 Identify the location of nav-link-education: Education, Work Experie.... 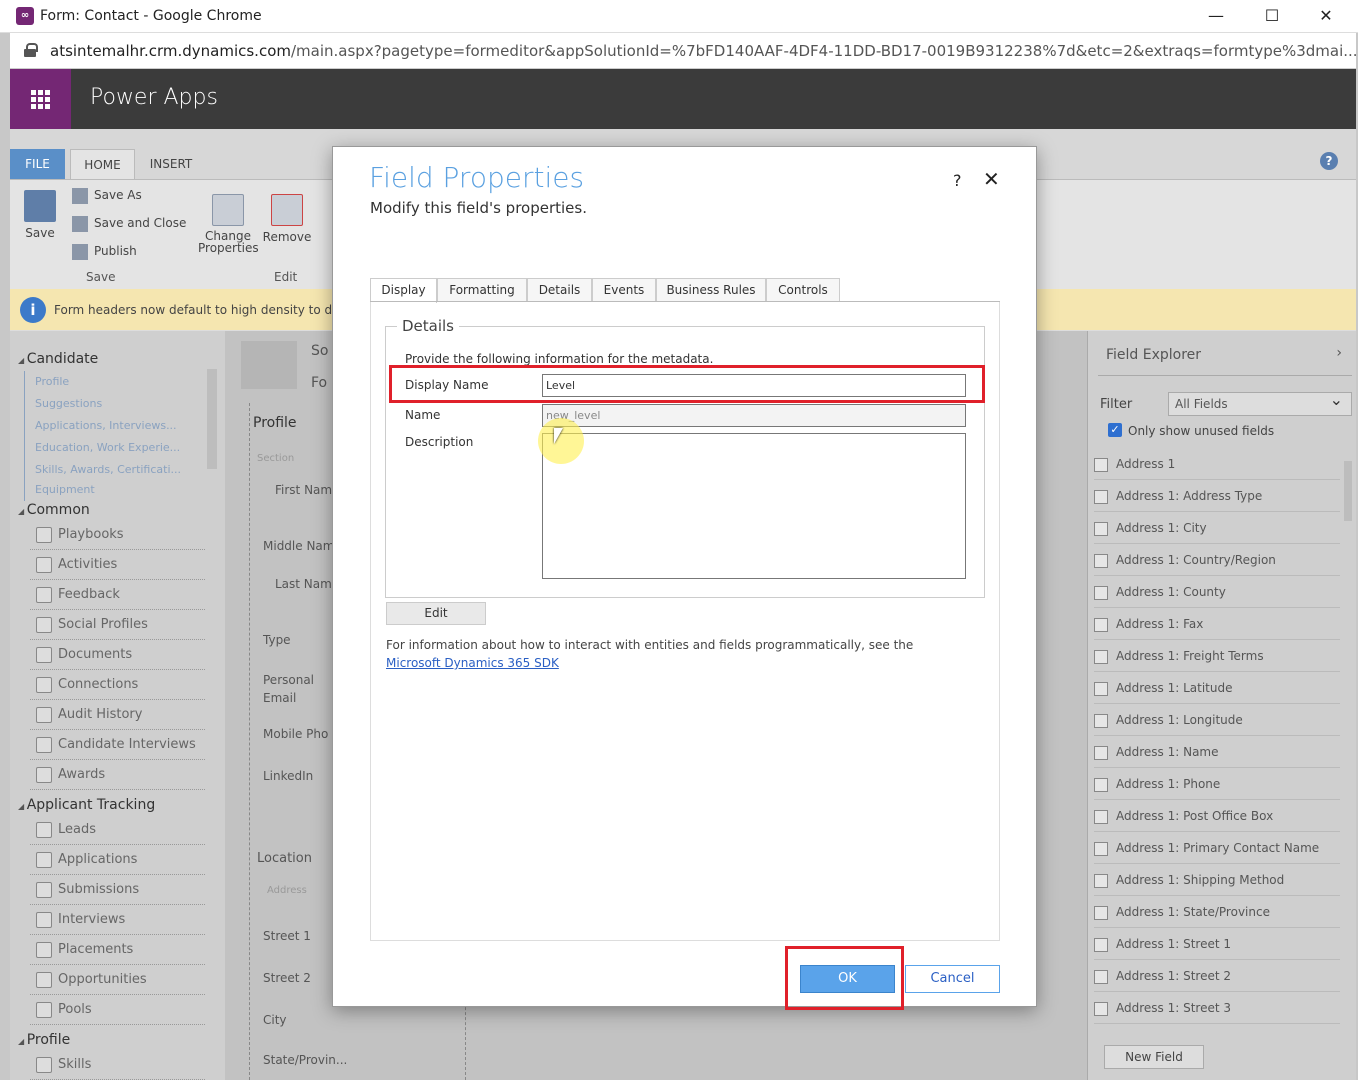
(102, 448).